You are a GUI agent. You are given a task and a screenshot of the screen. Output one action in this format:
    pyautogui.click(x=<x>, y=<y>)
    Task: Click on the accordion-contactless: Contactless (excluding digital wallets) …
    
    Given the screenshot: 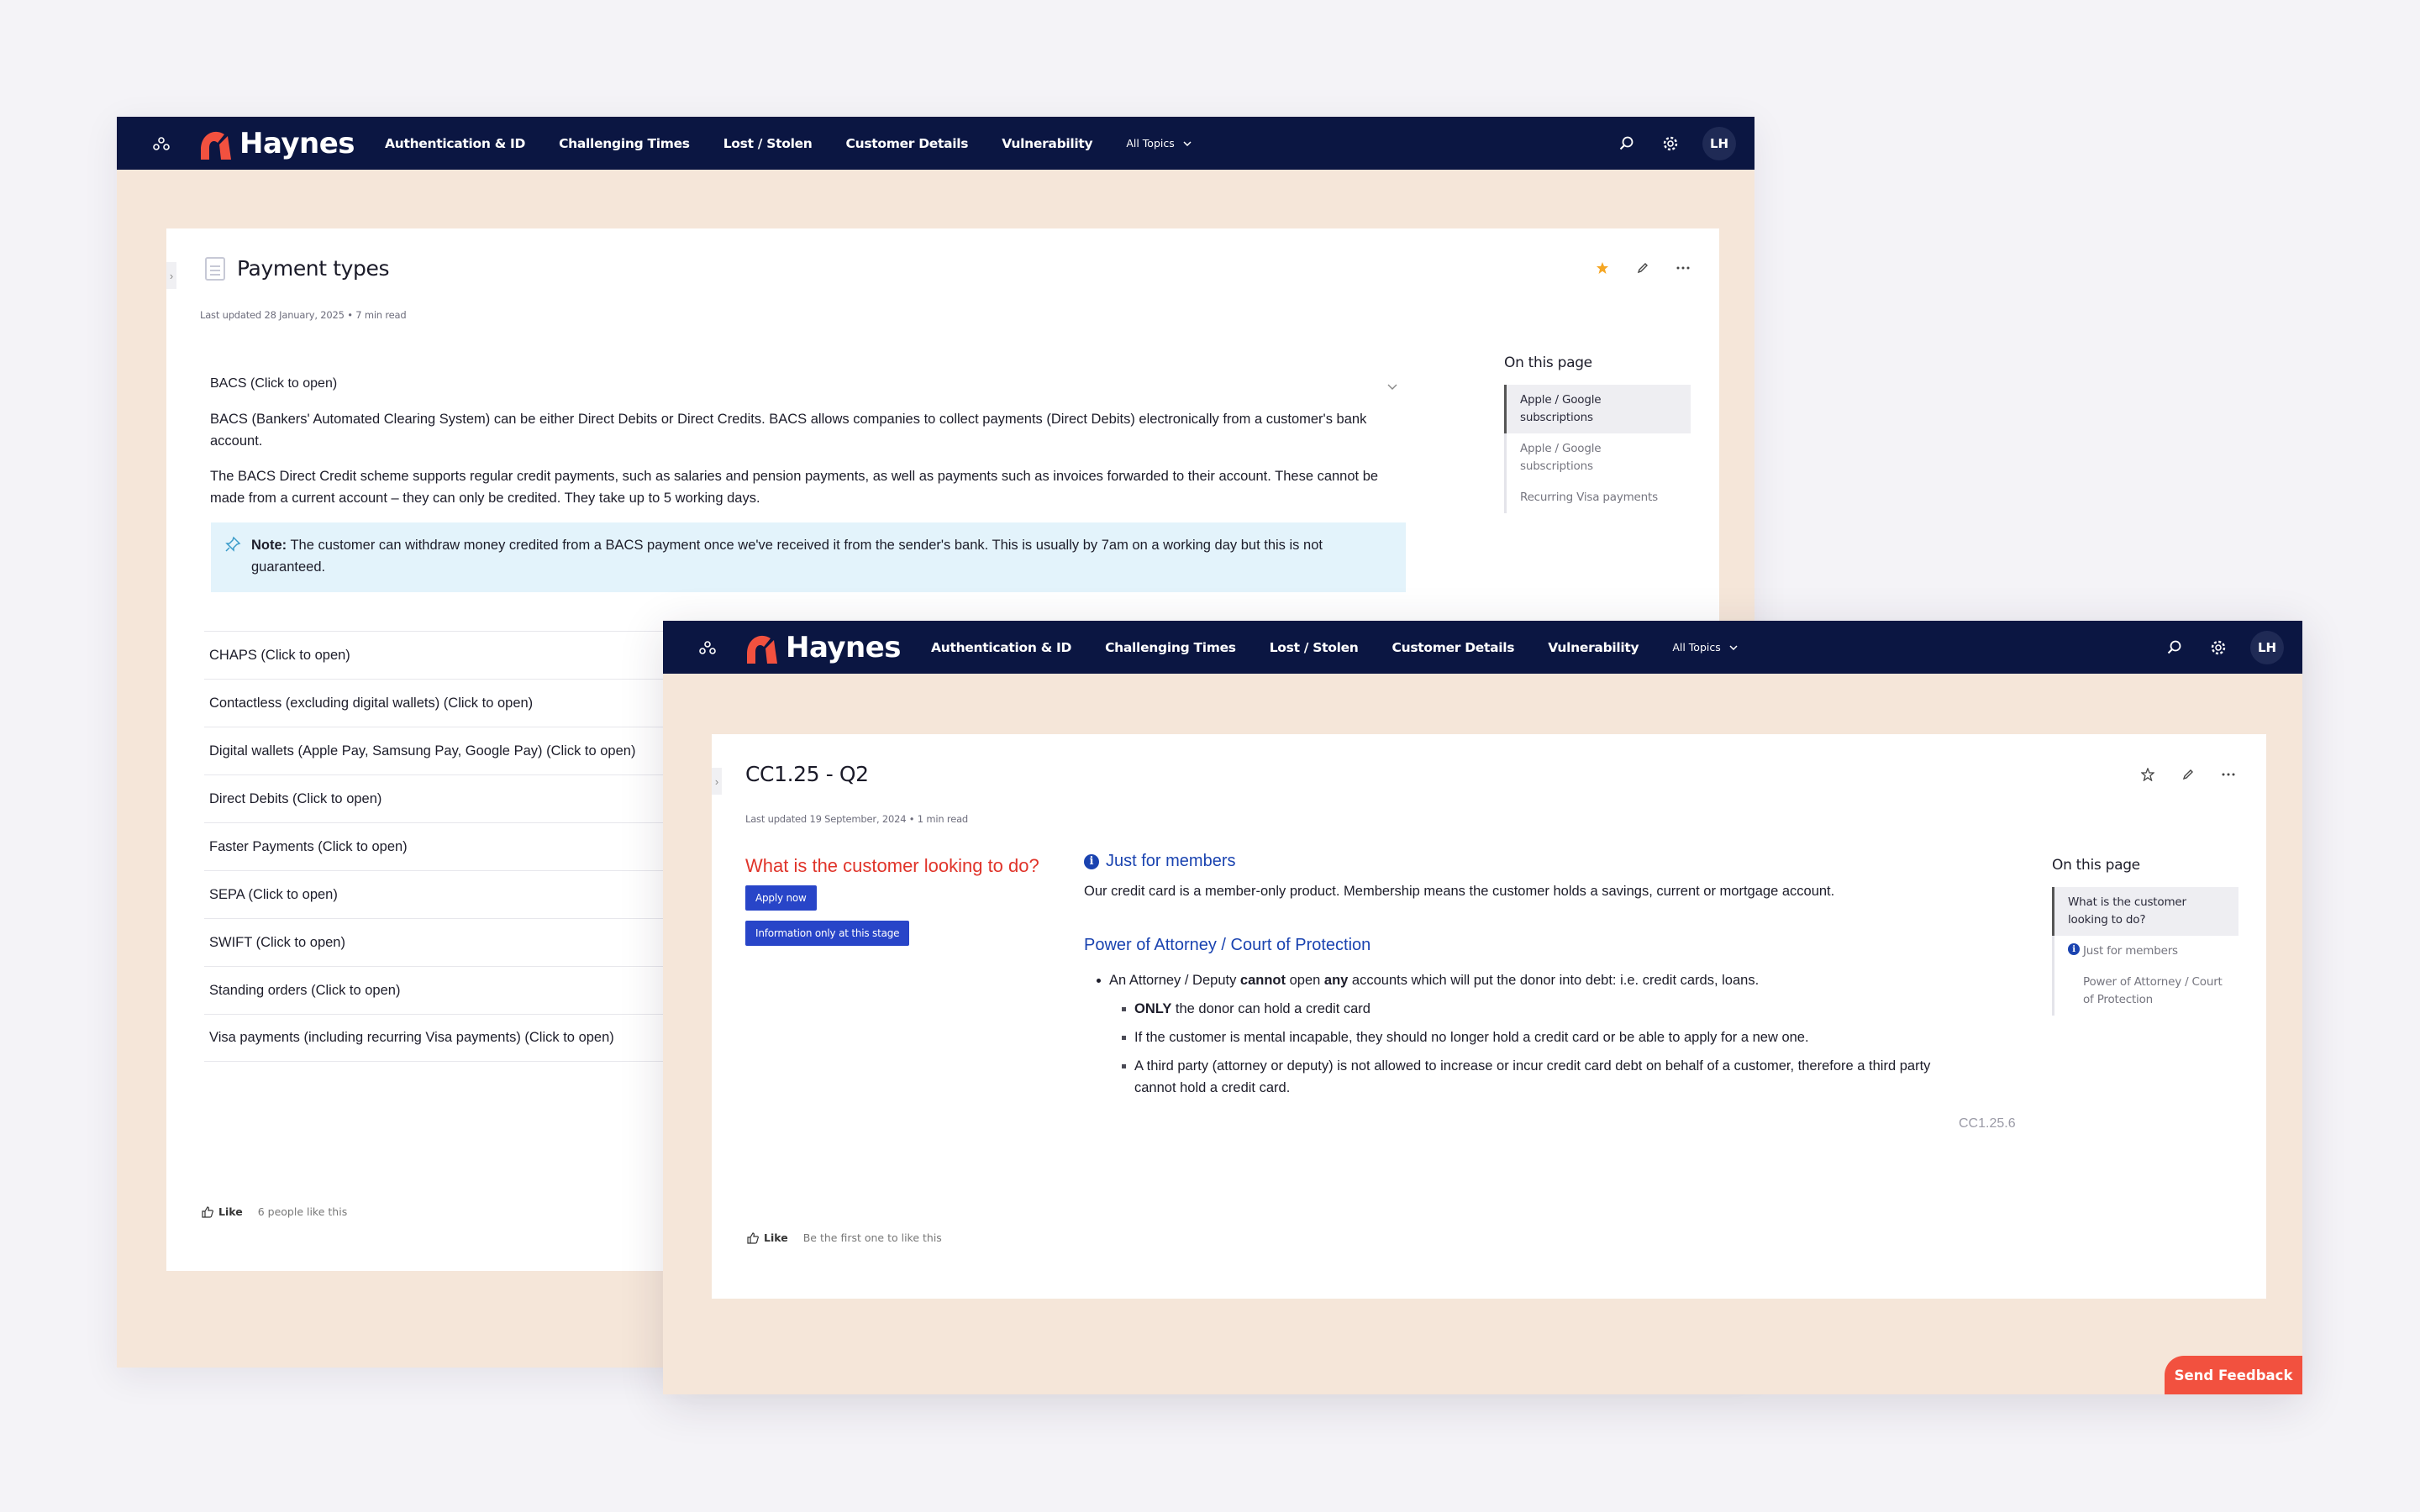 What is the action you would take?
    pyautogui.click(x=456, y=703)
    